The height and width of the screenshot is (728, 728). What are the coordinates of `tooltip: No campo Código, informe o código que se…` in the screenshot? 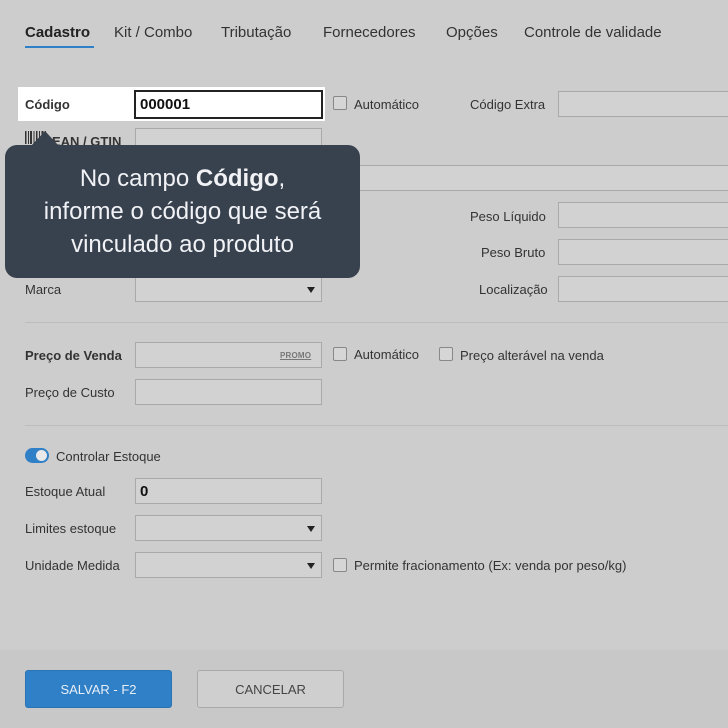 It's located at (182, 211).